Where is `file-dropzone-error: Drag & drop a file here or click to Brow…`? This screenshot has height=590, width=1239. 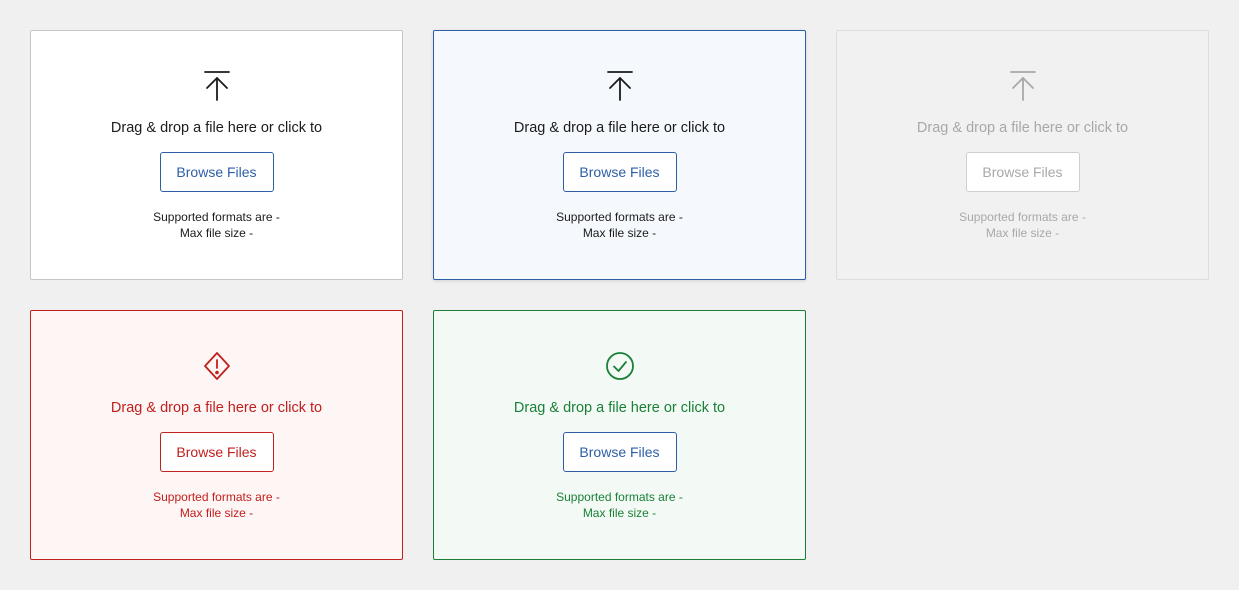
file-dropzone-error: Drag & drop a file here or click to Brow… is located at coordinates (216, 435).